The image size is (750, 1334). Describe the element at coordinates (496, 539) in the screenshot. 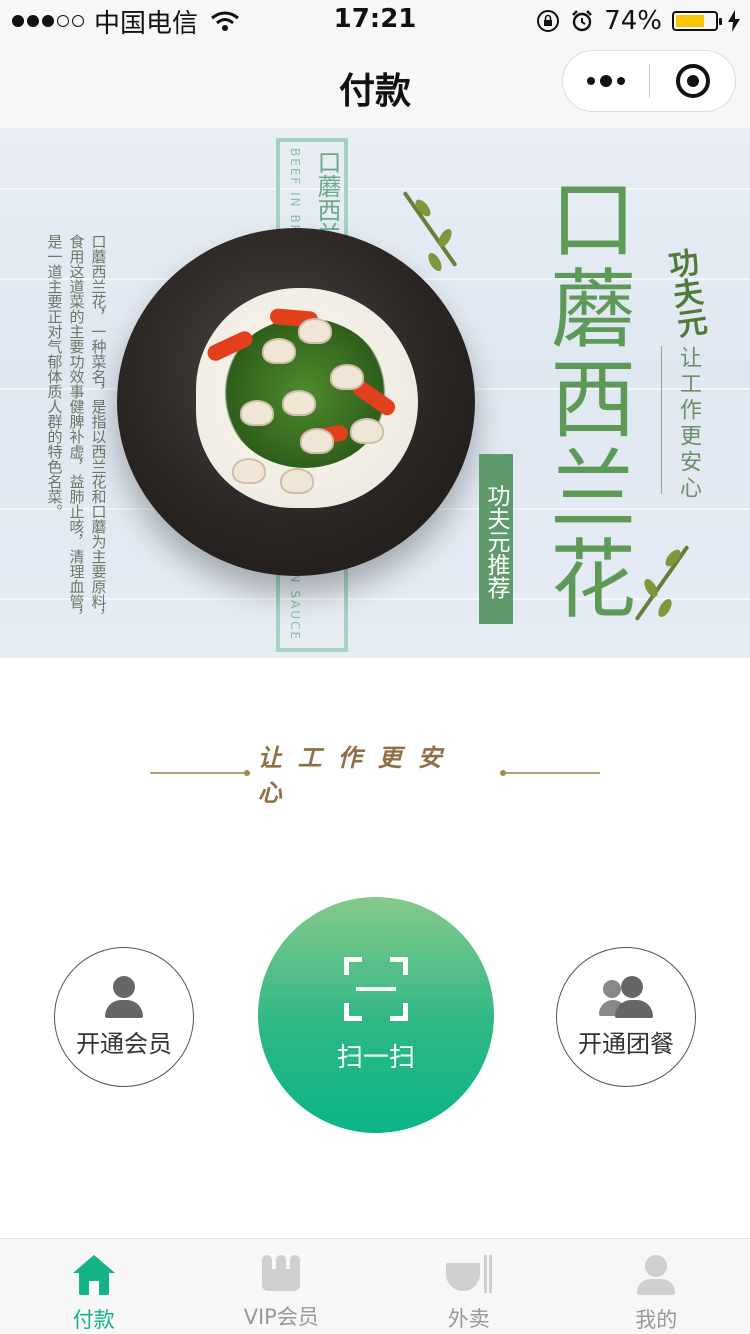

I see `recommend-tag: 功夫元推荐` at that location.